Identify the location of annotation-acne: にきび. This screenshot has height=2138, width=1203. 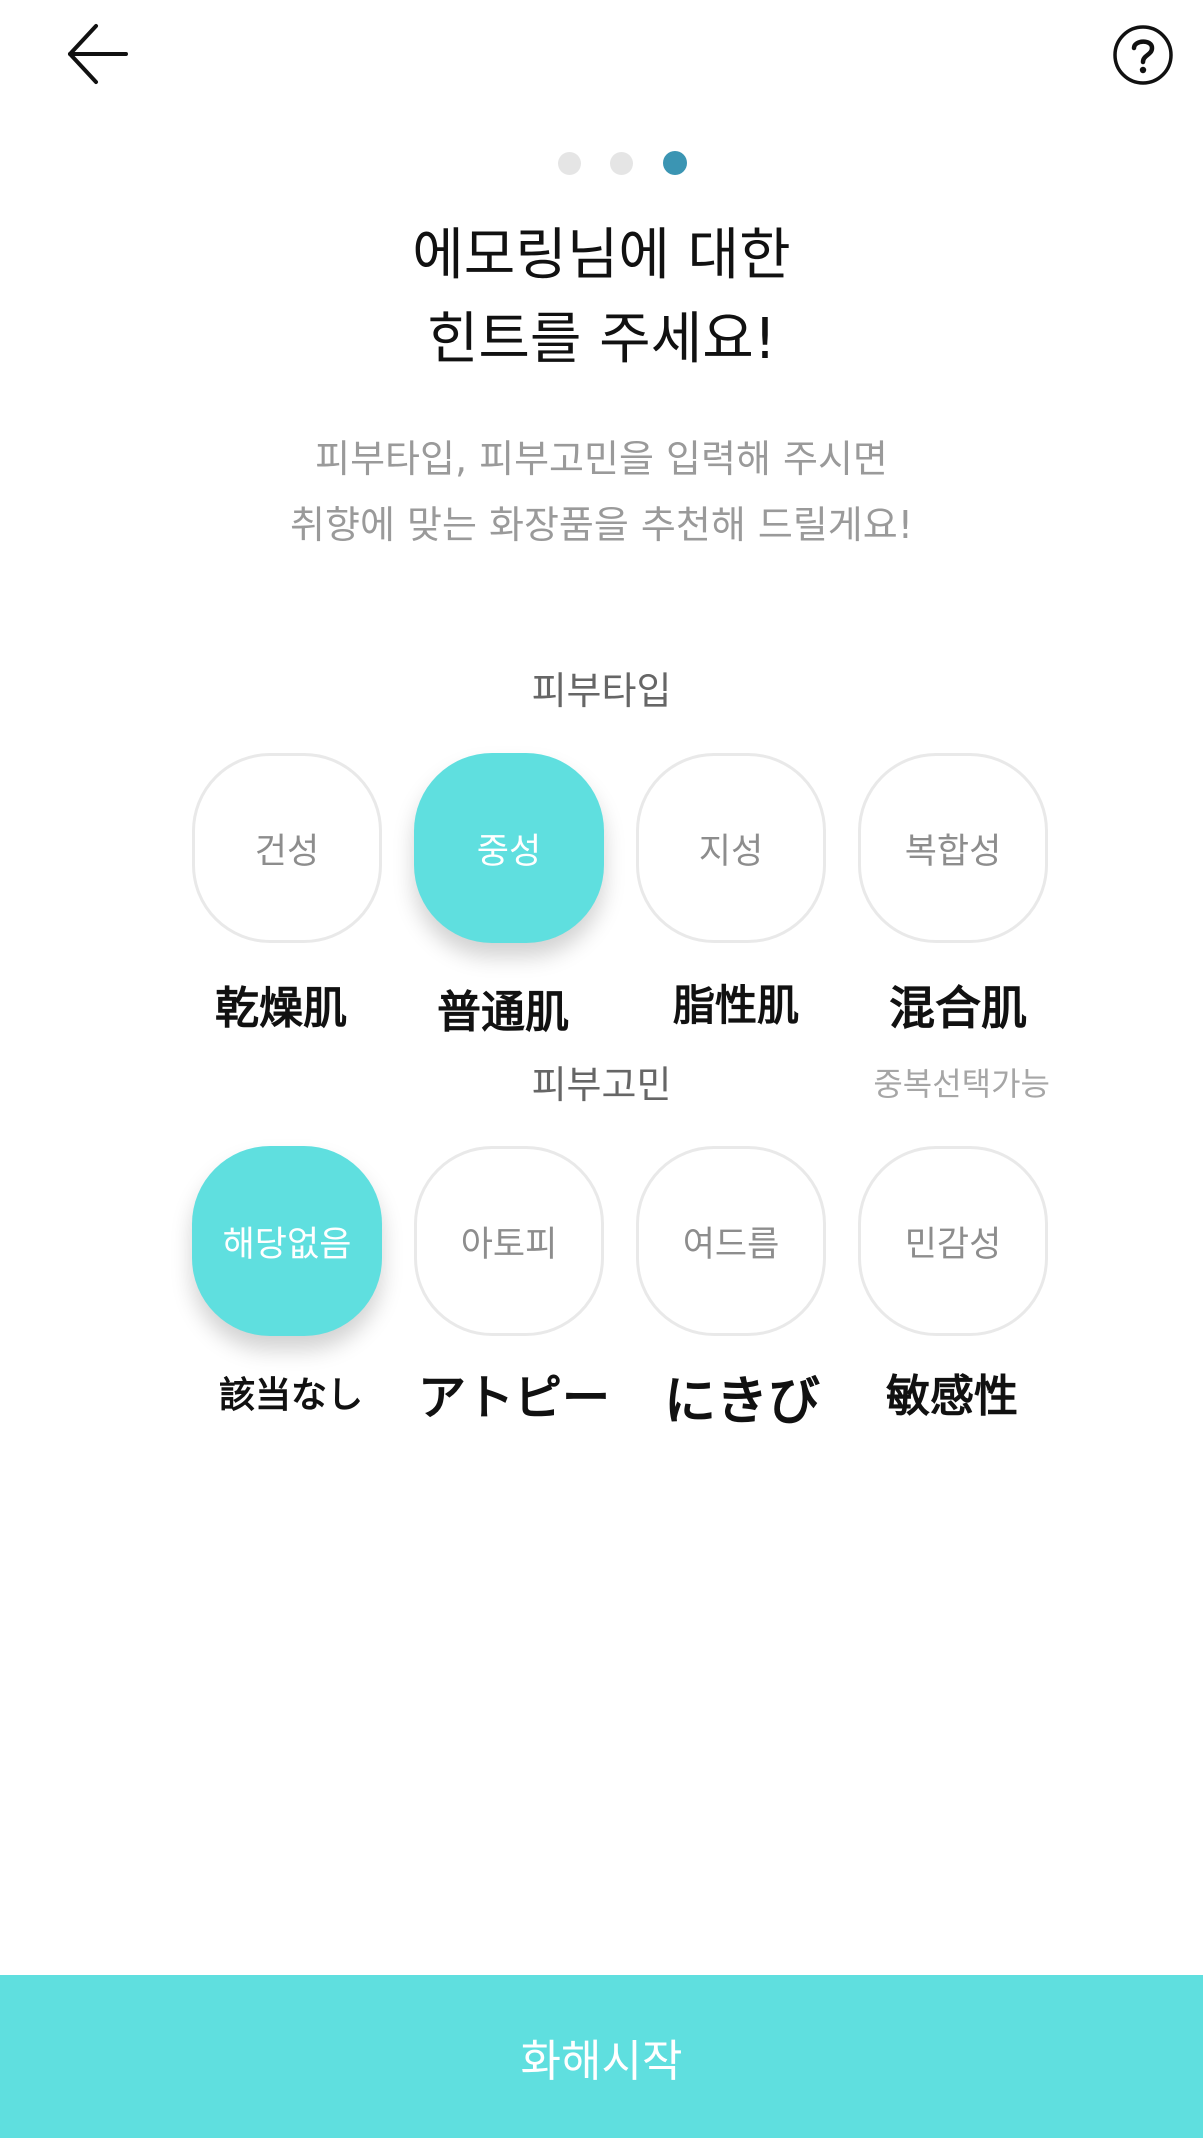
(741, 1402).